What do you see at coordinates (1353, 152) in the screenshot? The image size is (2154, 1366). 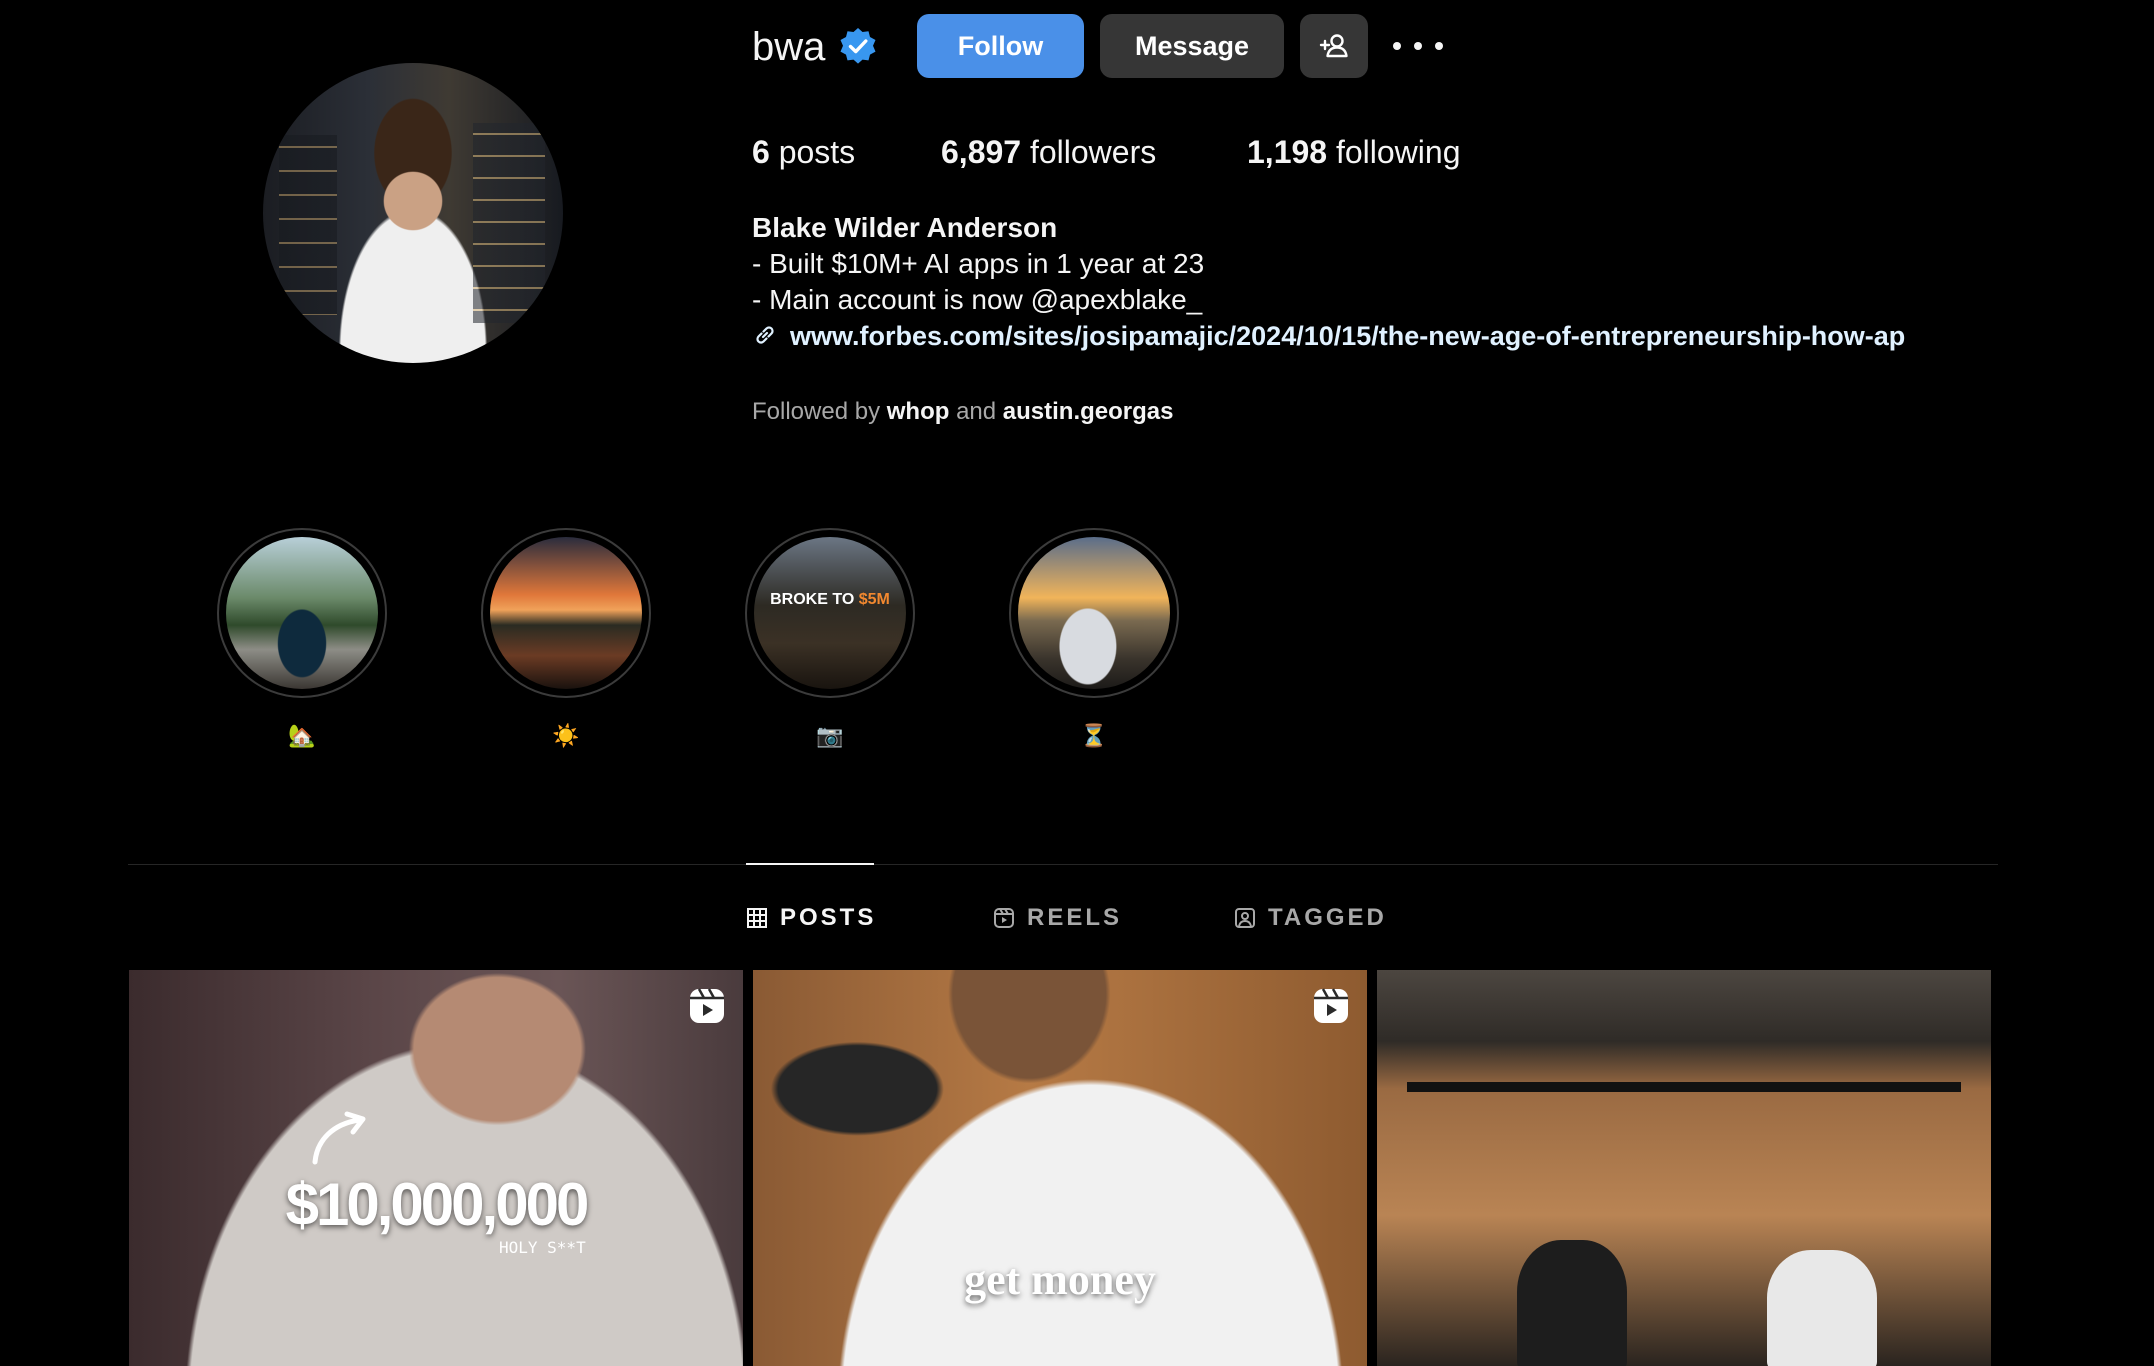 I see `following-count: 1,198 following` at bounding box center [1353, 152].